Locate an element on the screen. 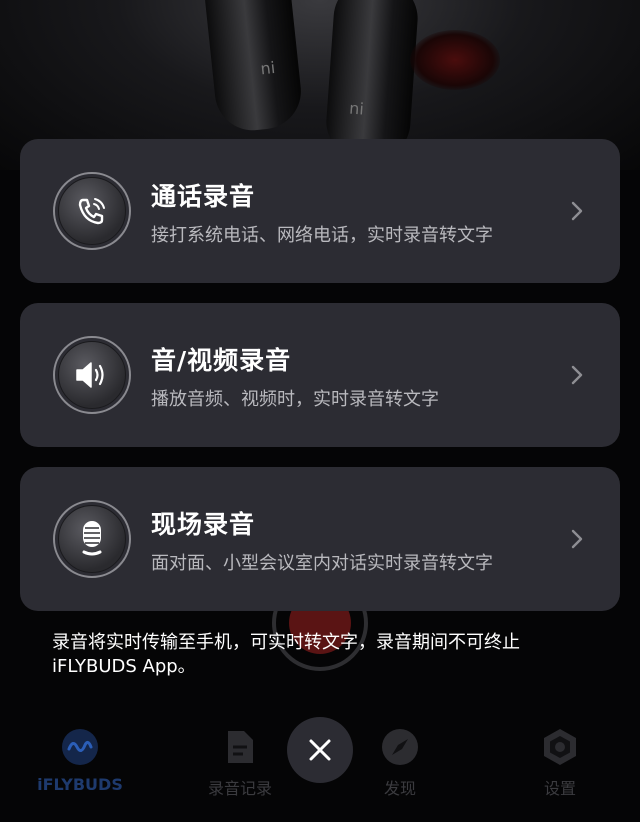 This screenshot has height=822, width=640. speaker-icon is located at coordinates (92, 375).